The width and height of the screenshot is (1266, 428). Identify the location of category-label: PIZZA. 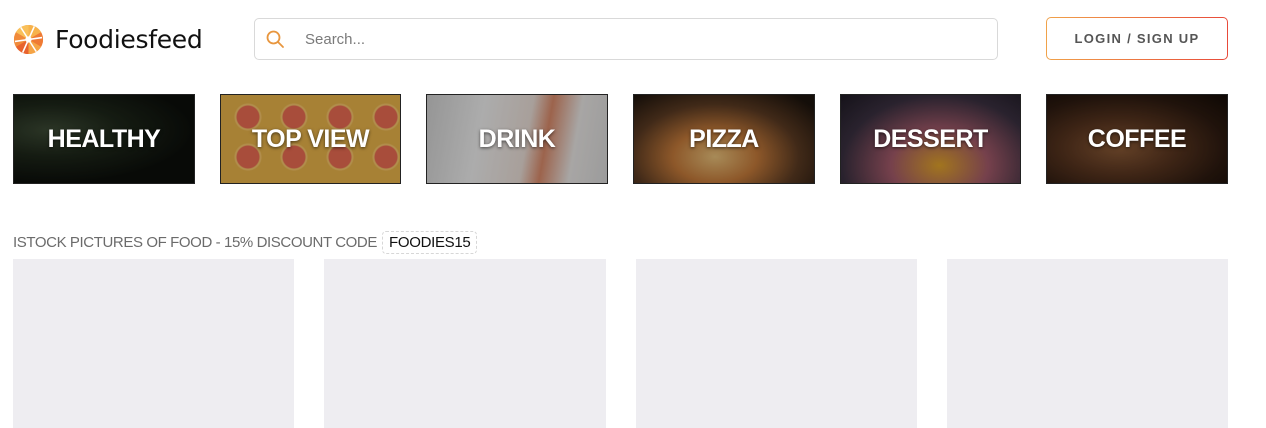
(724, 138).